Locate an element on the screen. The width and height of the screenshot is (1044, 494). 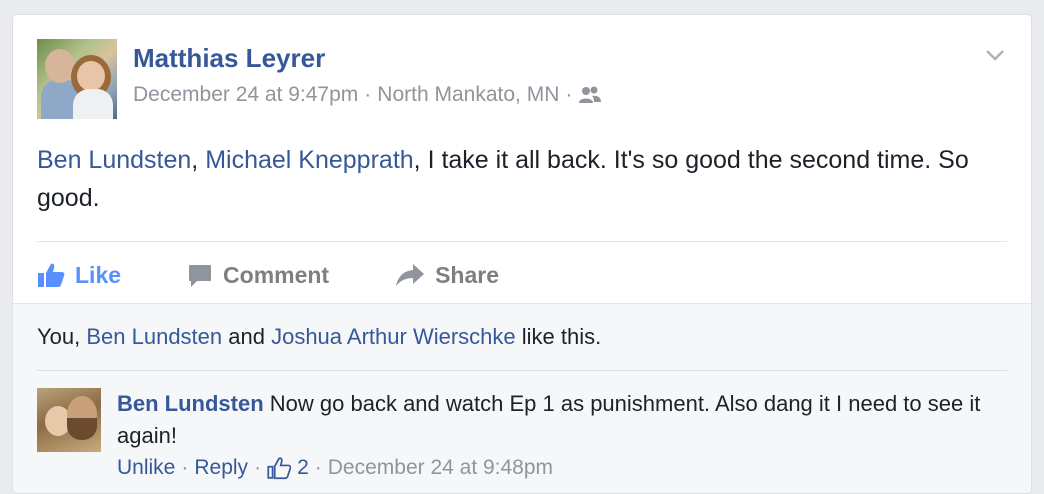
commenter-avatar is located at coordinates (69, 420).